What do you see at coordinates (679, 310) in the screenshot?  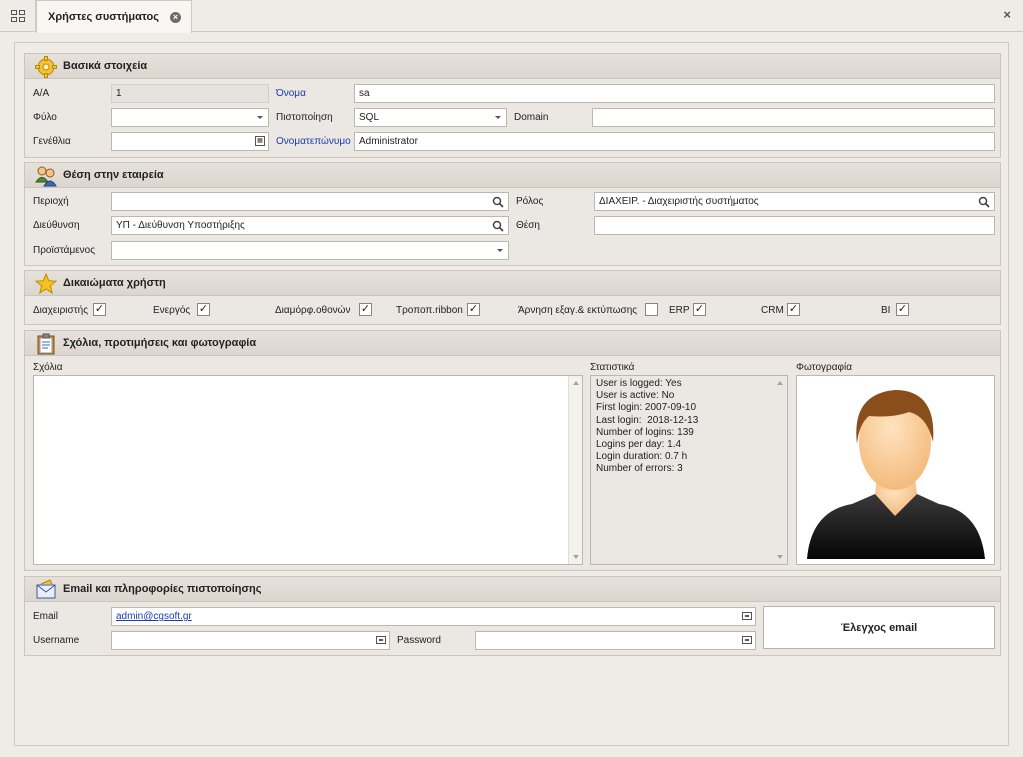 I see `right-erp-label: ERP` at bounding box center [679, 310].